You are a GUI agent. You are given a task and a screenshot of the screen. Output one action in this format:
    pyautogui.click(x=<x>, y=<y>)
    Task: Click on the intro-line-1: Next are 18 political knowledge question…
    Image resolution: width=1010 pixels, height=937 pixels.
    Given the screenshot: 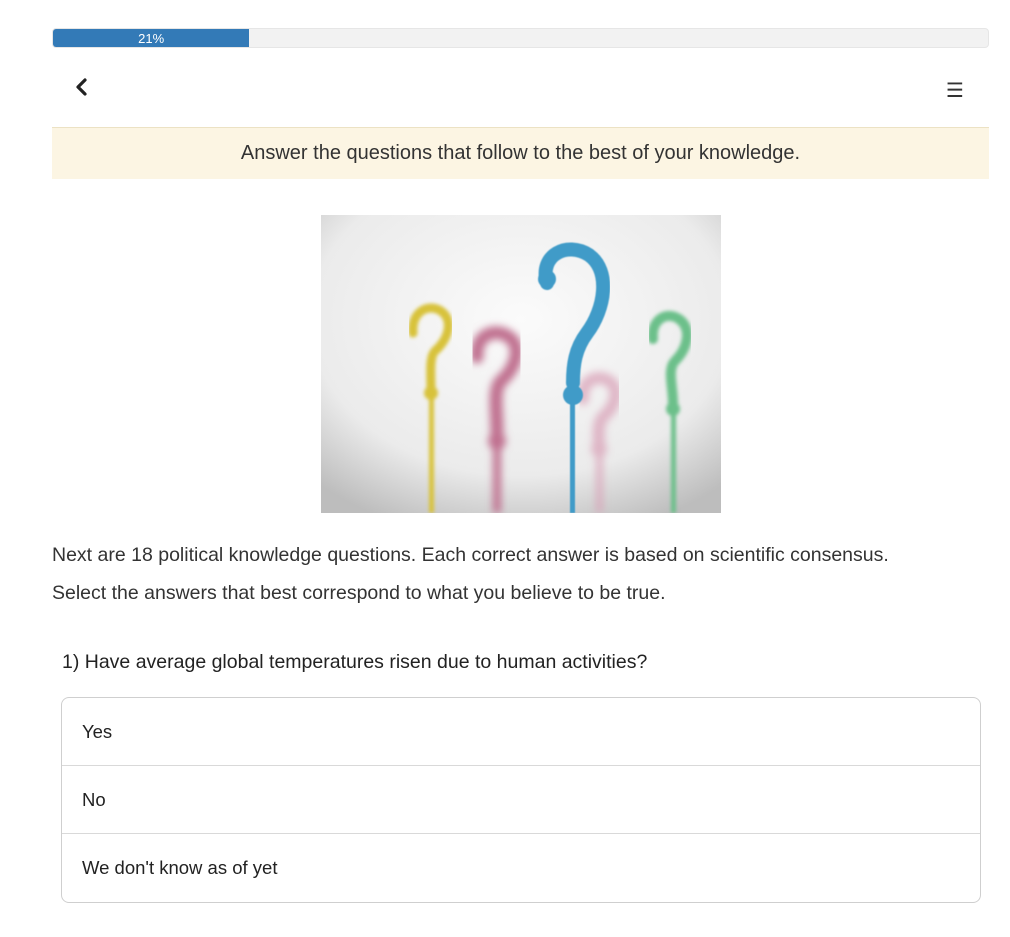 What is the action you would take?
    pyautogui.click(x=470, y=555)
    